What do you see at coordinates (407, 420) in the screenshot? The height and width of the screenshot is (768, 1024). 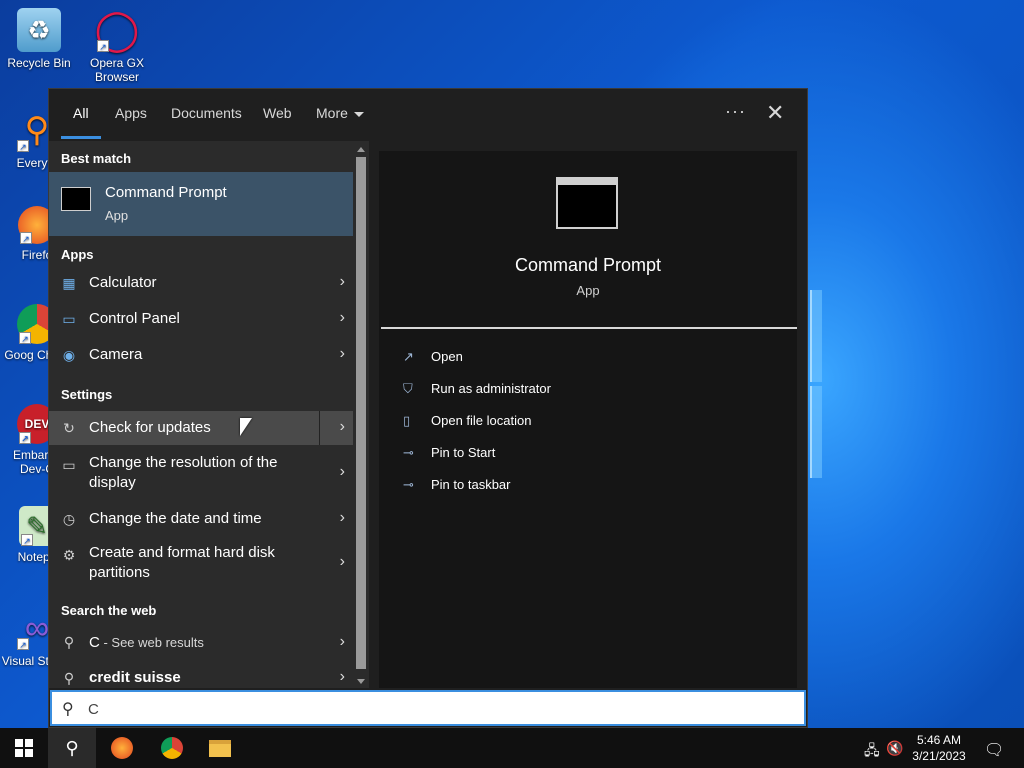 I see `folder-location-icon: ▯` at bounding box center [407, 420].